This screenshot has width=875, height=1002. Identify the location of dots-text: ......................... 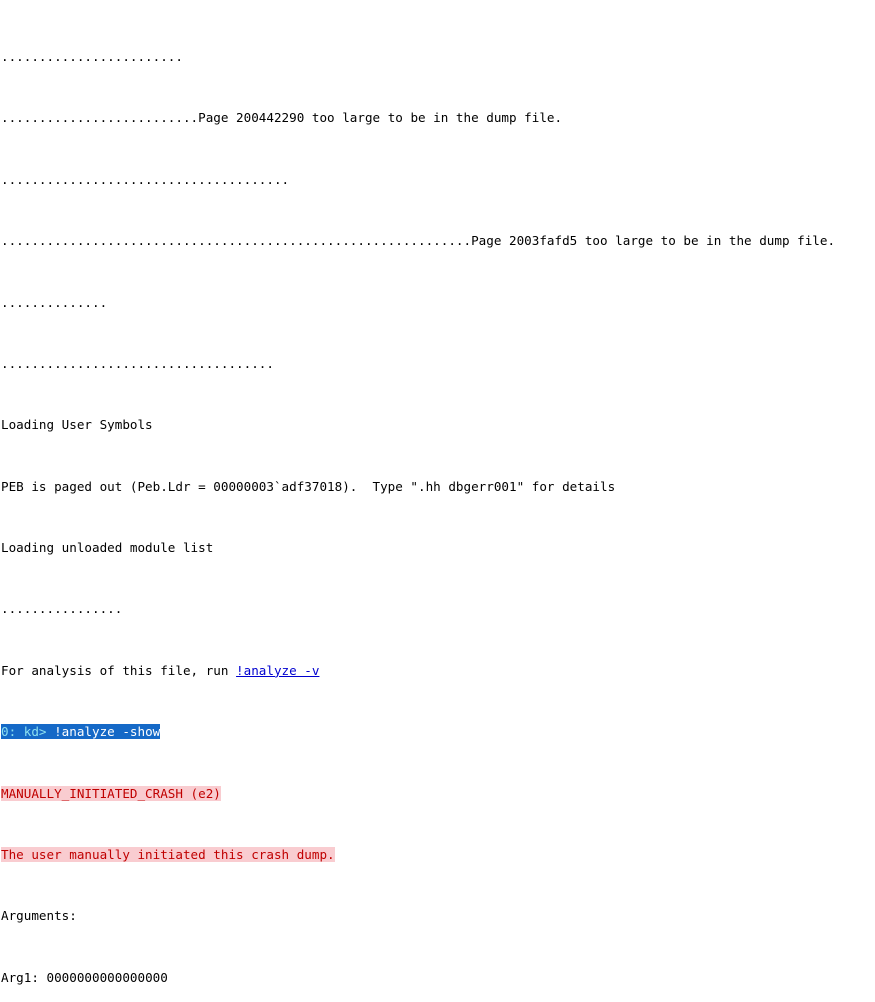
(92, 57).